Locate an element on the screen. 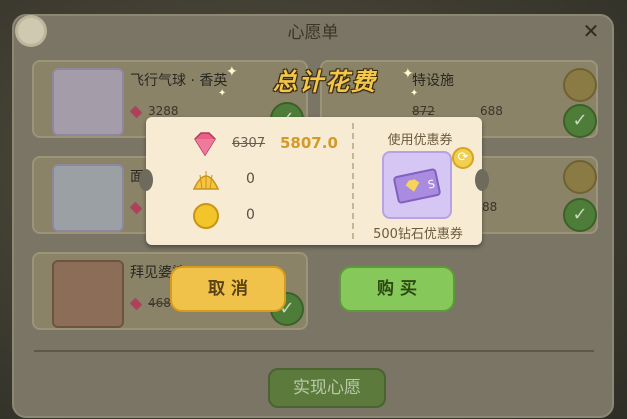 The width and height of the screenshot is (627, 419). item-price: 3288 is located at coordinates (154, 111).